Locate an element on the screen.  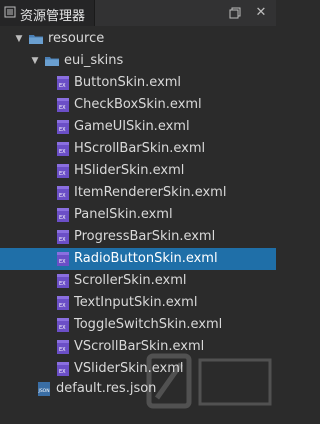
file-label: TextInputSkin.exml is located at coordinates (136, 302).